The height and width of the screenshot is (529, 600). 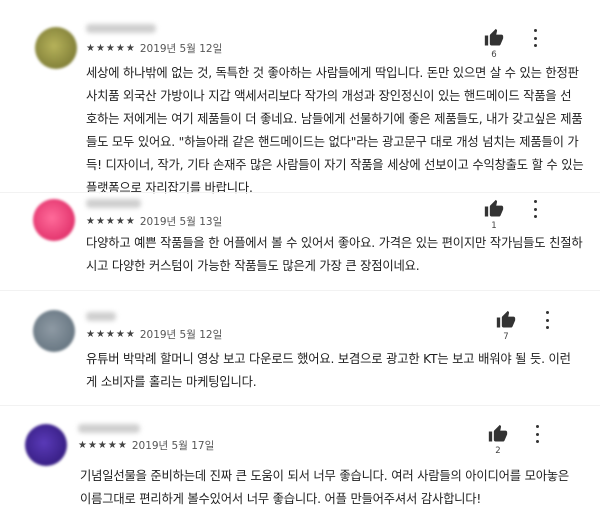 I want to click on review-date: 2019년 5월 17일, so click(x=173, y=446).